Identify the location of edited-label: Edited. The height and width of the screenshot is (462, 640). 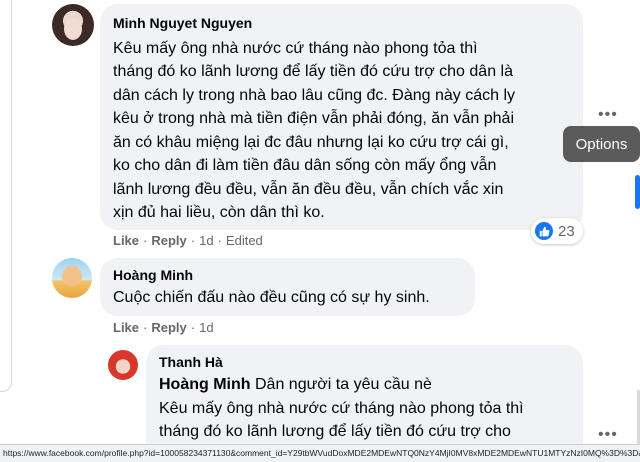
(244, 240).